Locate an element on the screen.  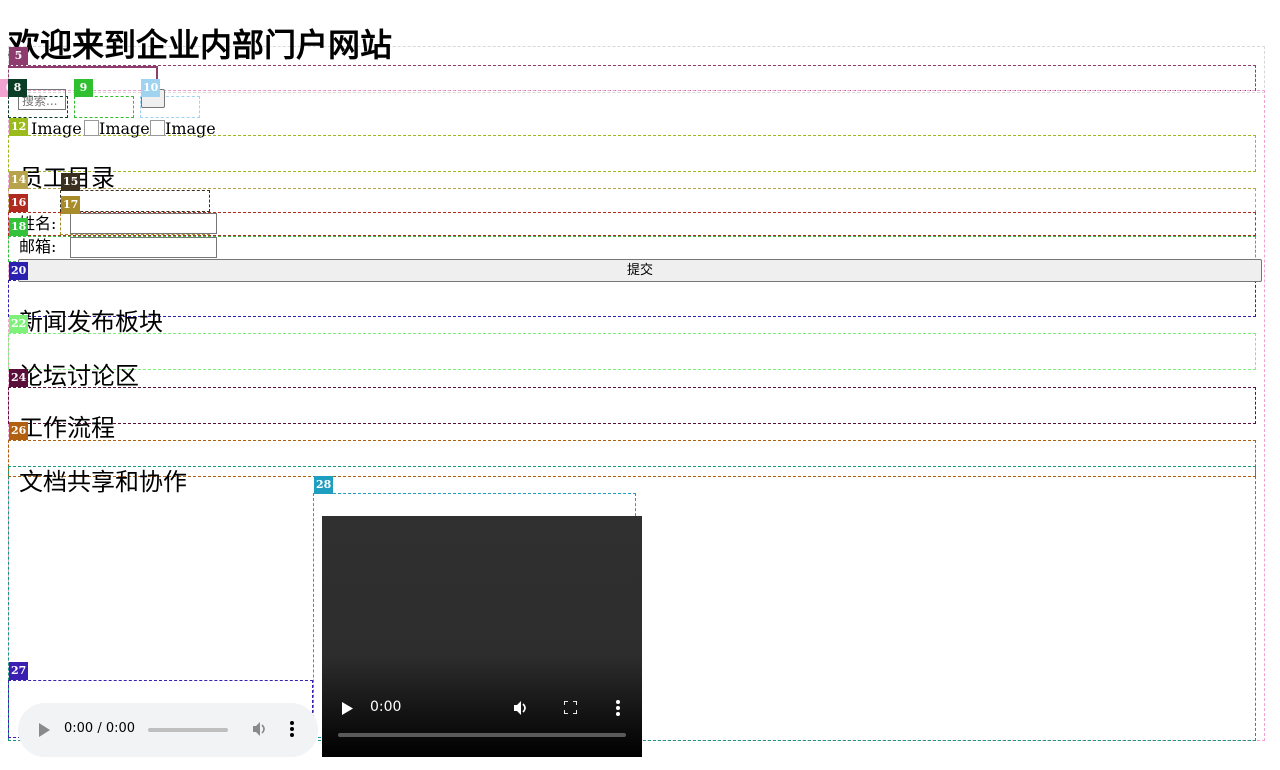
image-2: Image is located at coordinates (117, 129).